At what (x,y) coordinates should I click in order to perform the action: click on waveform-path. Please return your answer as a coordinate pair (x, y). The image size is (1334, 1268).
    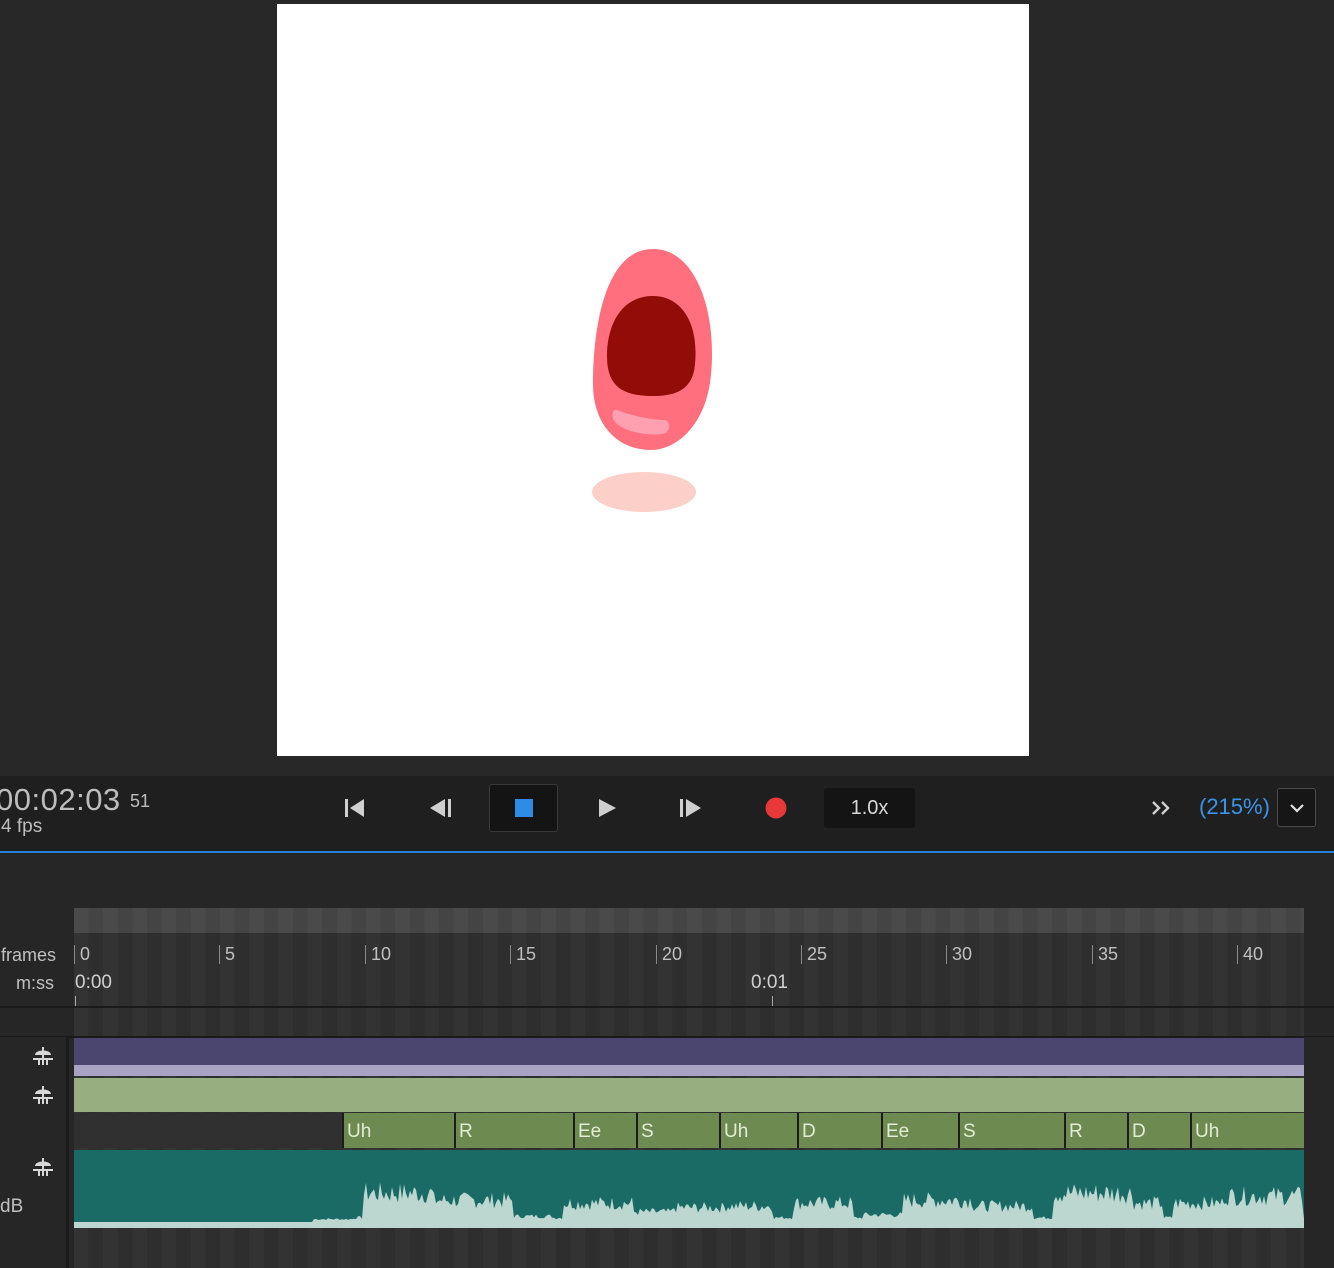
    Looking at the image, I should click on (689, 1205).